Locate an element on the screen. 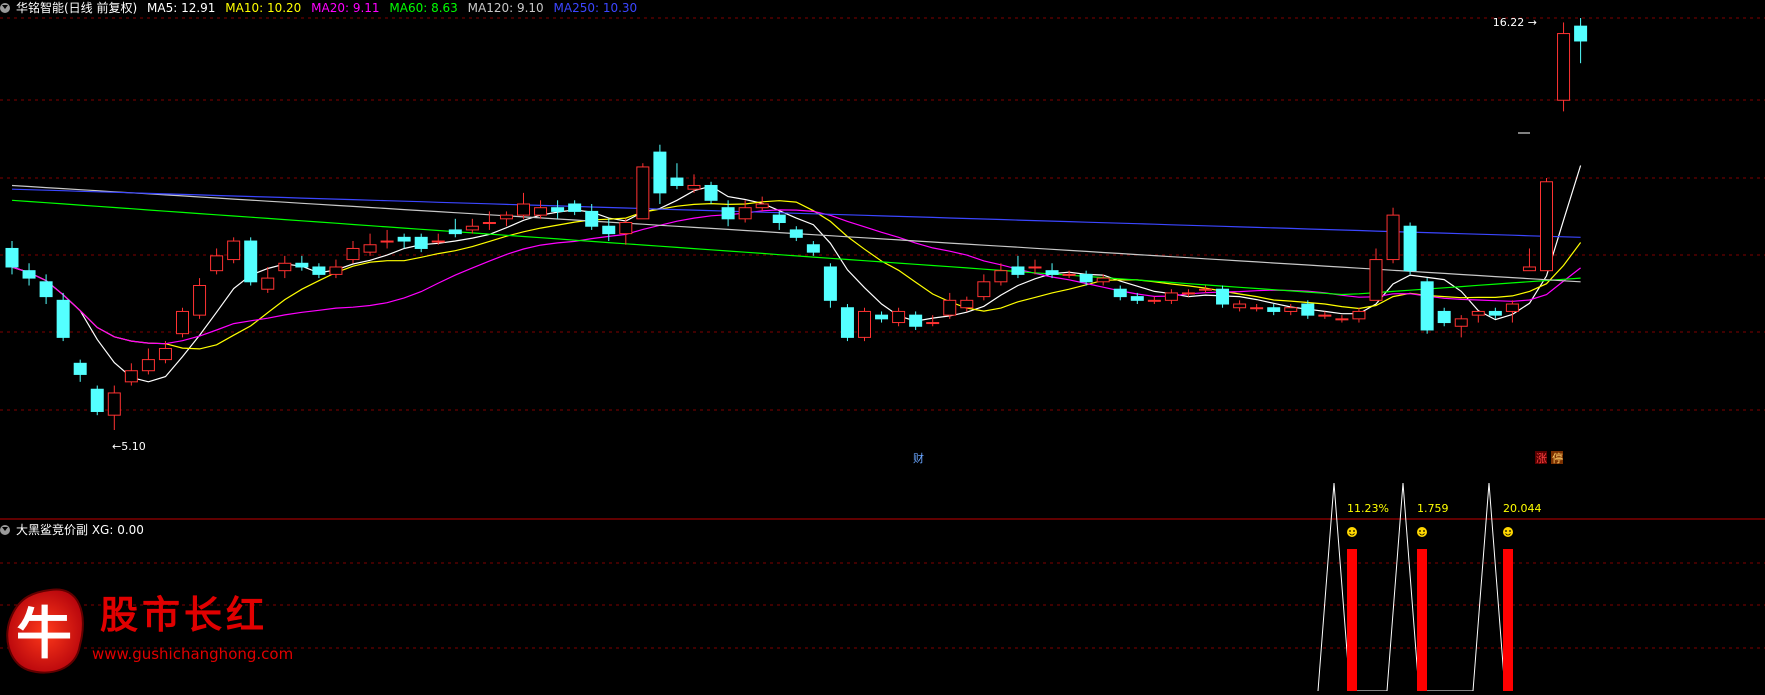  watermark-char: 牛 is located at coordinates (44, 634).